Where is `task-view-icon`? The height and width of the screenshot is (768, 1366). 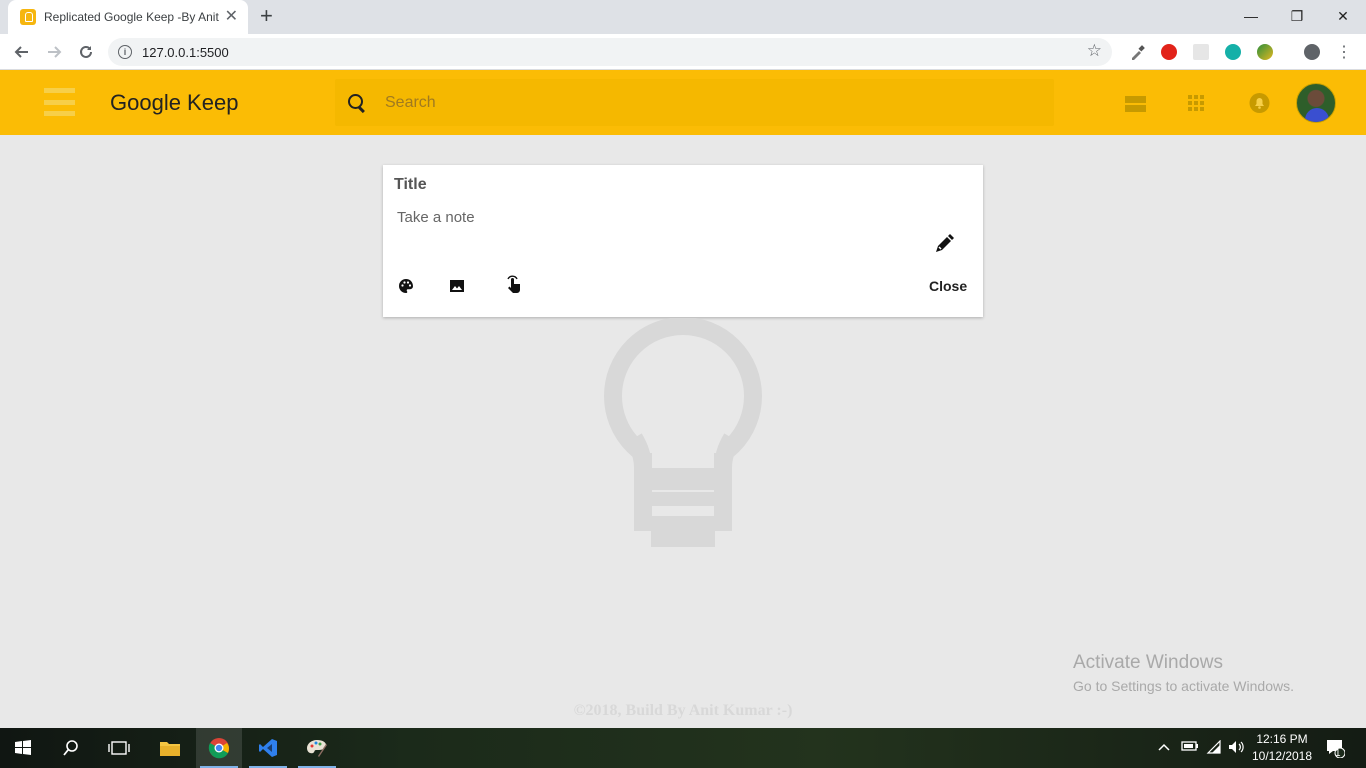 task-view-icon is located at coordinates (119, 748).